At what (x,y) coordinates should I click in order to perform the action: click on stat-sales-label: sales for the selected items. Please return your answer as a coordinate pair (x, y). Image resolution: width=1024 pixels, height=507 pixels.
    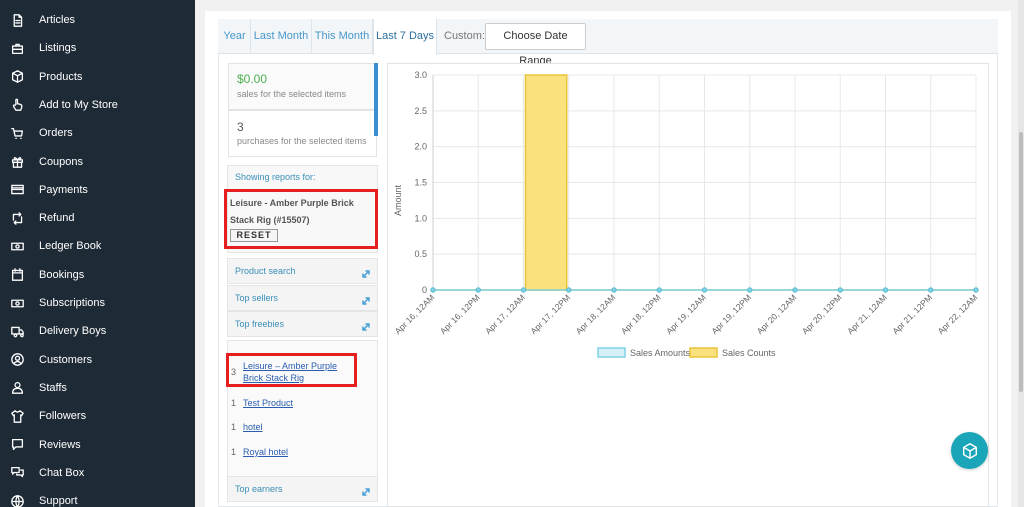
    Looking at the image, I should click on (292, 94).